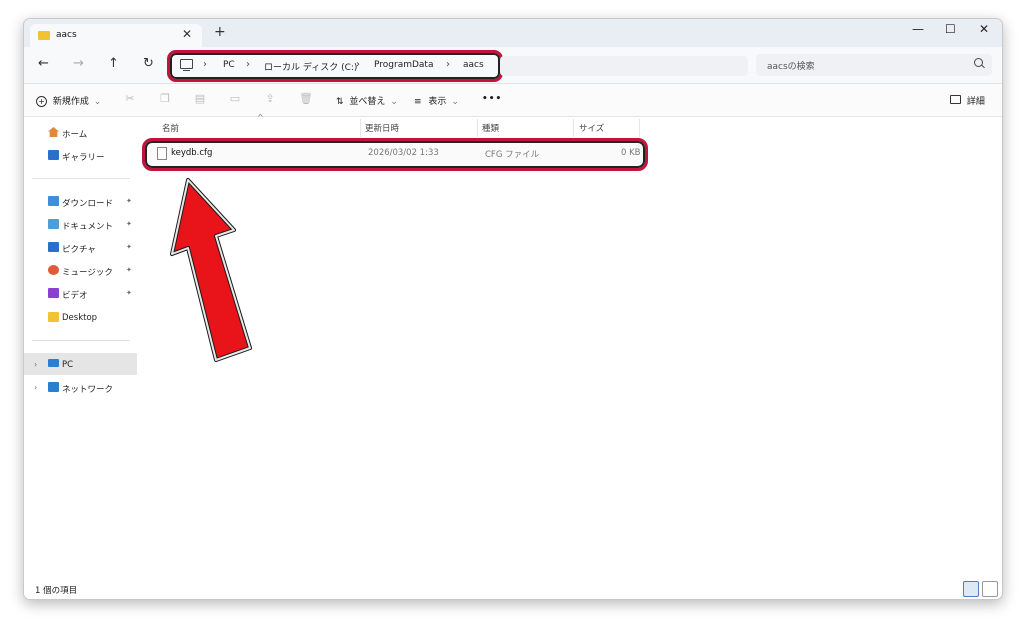  I want to click on forward-button: →, so click(78, 63).